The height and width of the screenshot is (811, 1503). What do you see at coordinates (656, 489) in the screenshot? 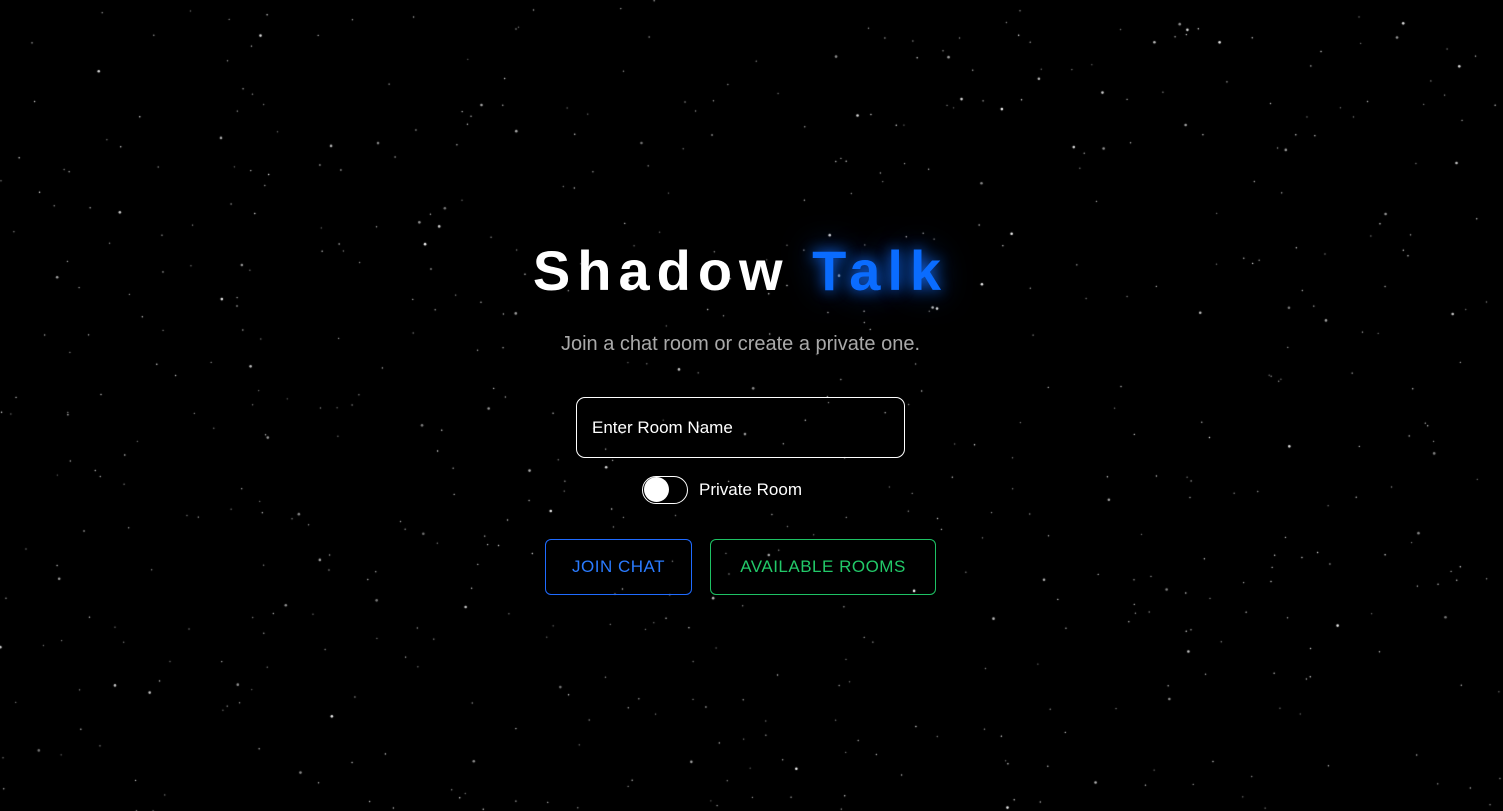
I see `toggle-knob` at bounding box center [656, 489].